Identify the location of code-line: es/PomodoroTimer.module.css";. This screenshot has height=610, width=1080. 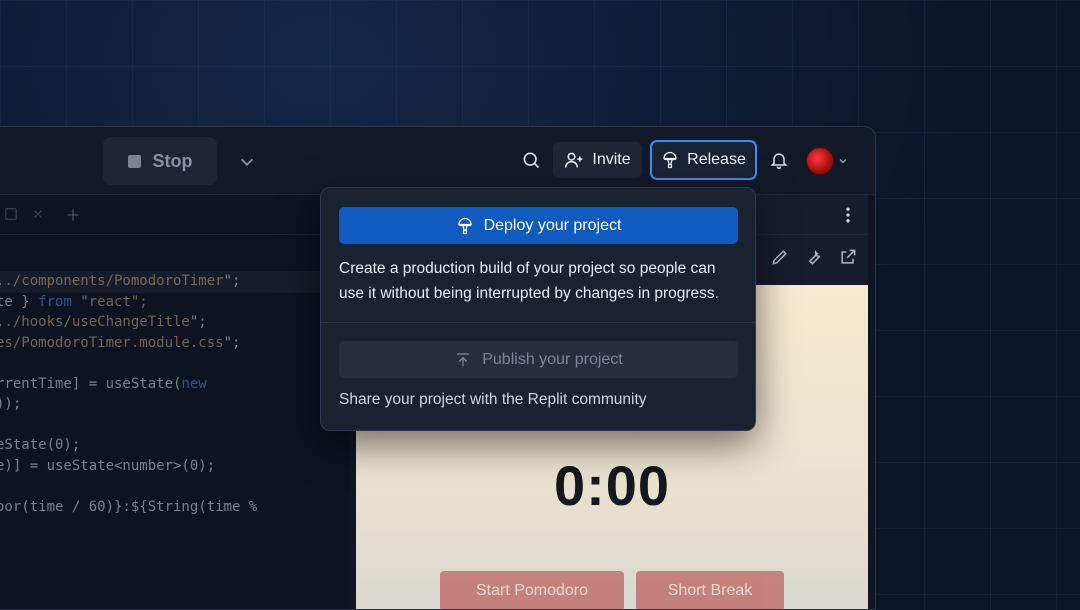
(120, 343).